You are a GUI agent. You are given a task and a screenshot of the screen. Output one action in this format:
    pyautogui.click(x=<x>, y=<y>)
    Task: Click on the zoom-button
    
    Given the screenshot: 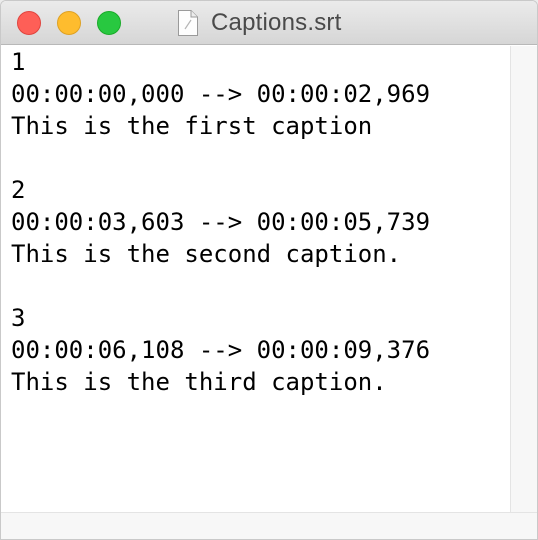 What is the action you would take?
    pyautogui.click(x=109, y=23)
    